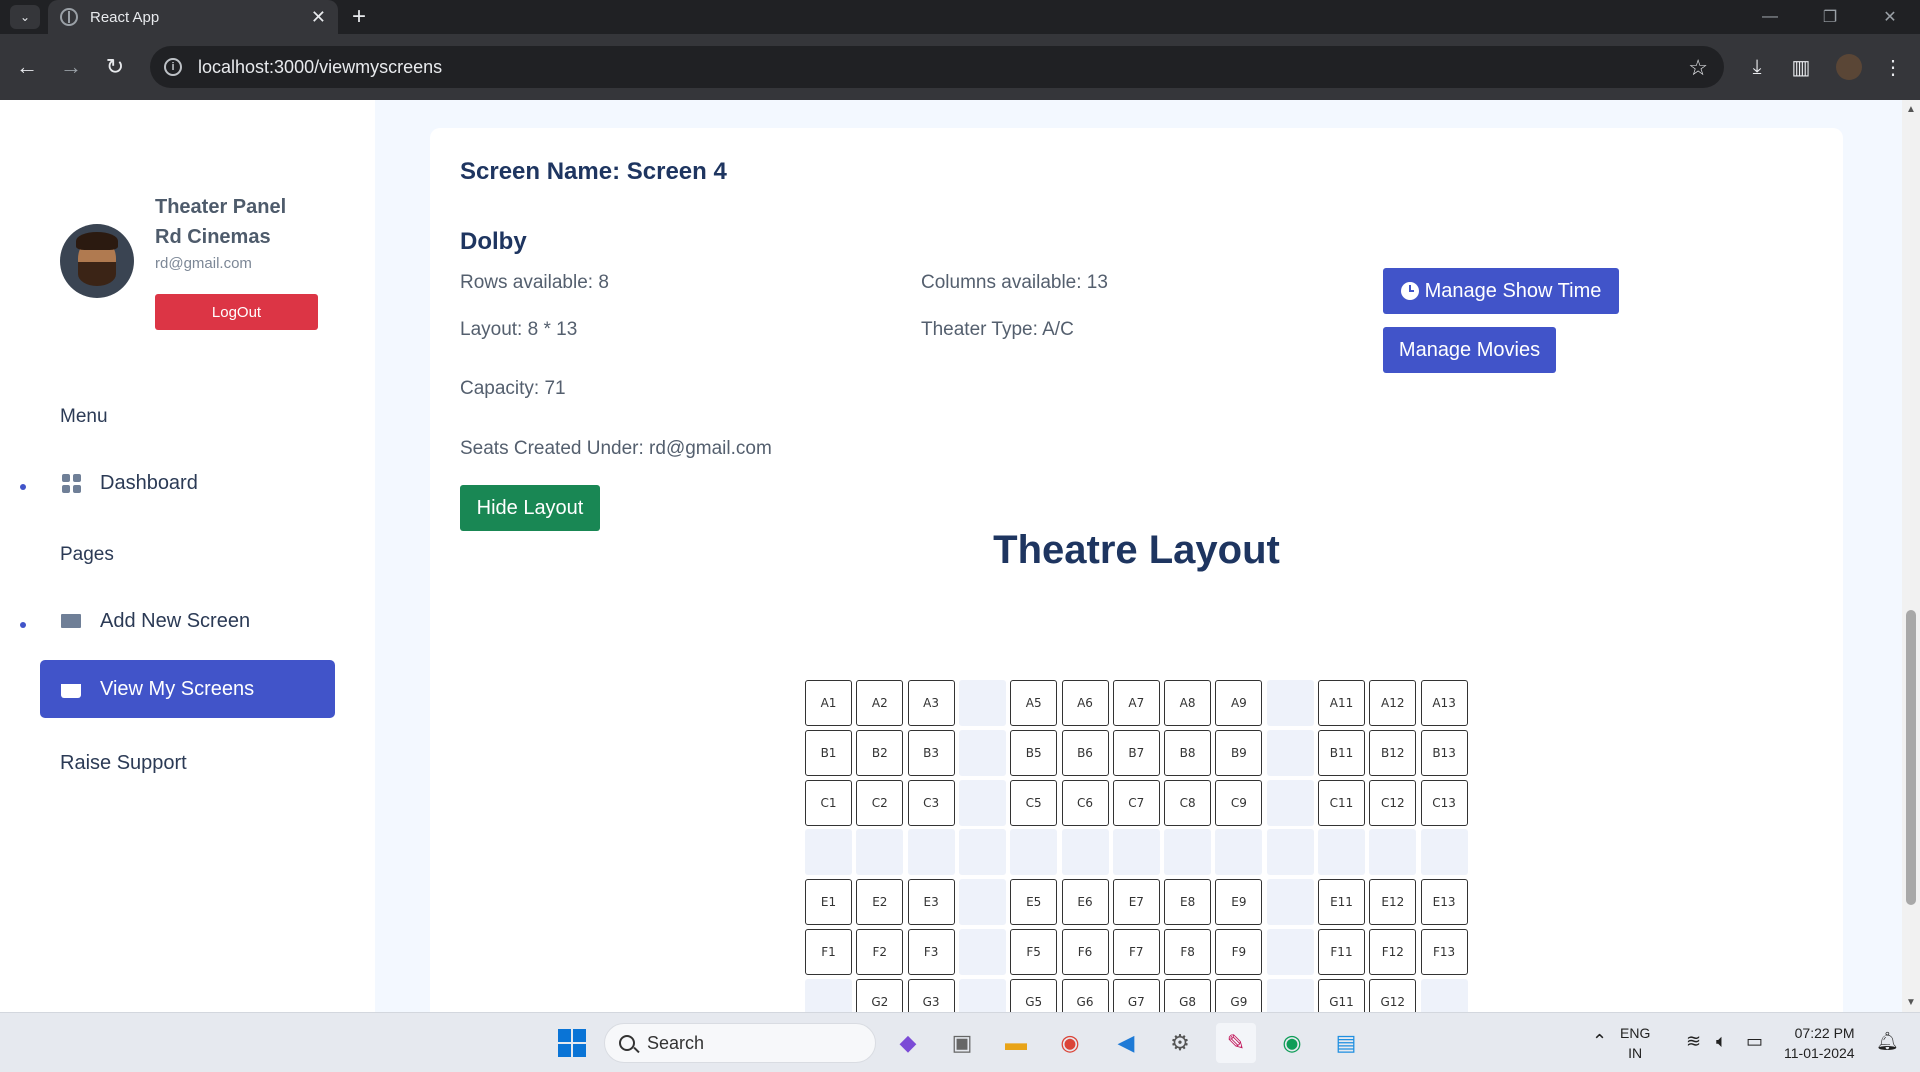 The height and width of the screenshot is (1072, 1920). Describe the element at coordinates (828, 902) in the screenshot. I see `seat: E1` at that location.